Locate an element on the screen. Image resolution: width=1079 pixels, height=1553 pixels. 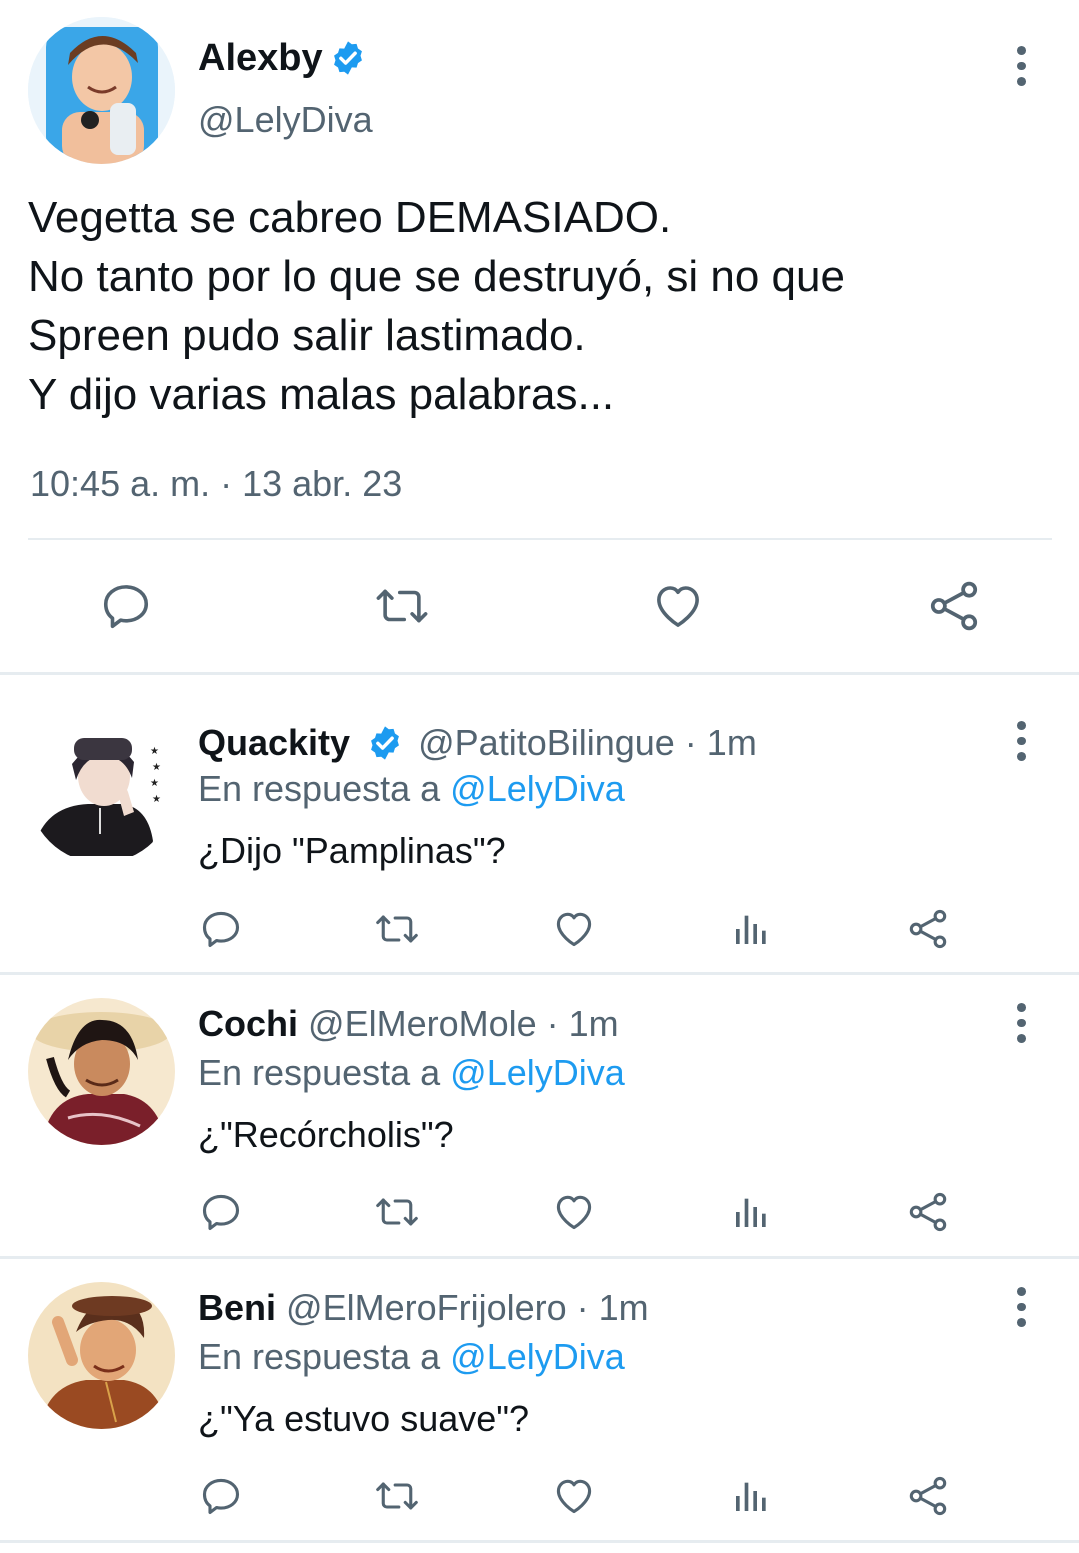
tweet-line: Vegetta se cabreo DEMASIADO. is located at coordinates (350, 217).